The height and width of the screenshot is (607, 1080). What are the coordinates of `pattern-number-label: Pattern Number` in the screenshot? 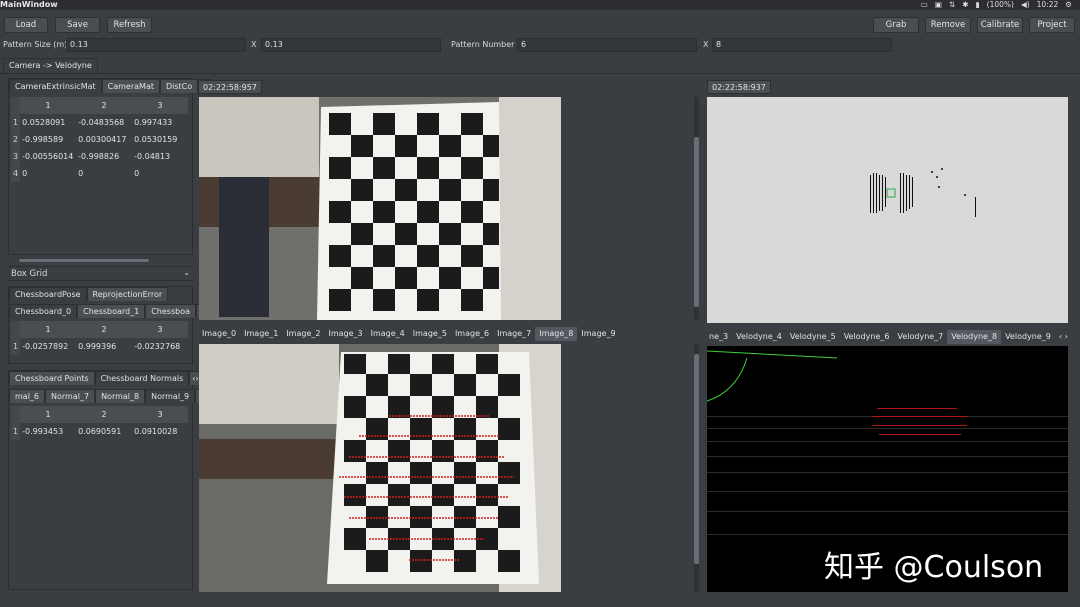 It's located at (483, 44).